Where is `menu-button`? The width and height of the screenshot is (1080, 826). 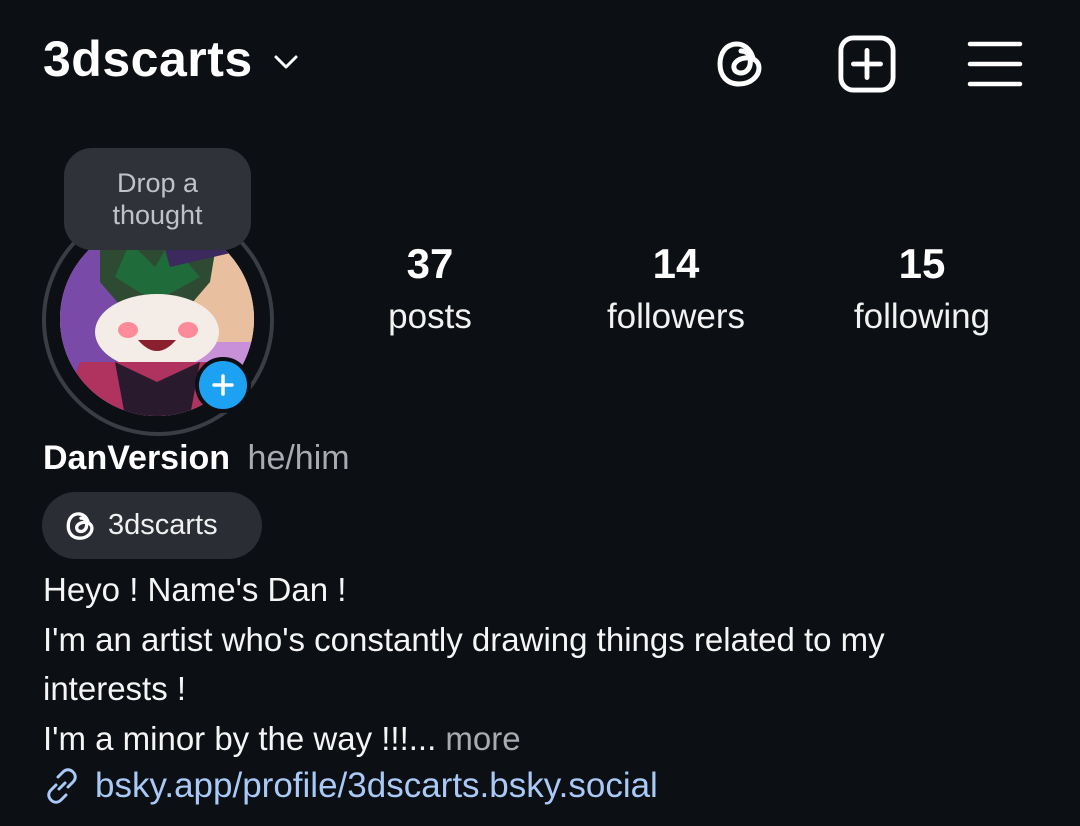 menu-button is located at coordinates (995, 64).